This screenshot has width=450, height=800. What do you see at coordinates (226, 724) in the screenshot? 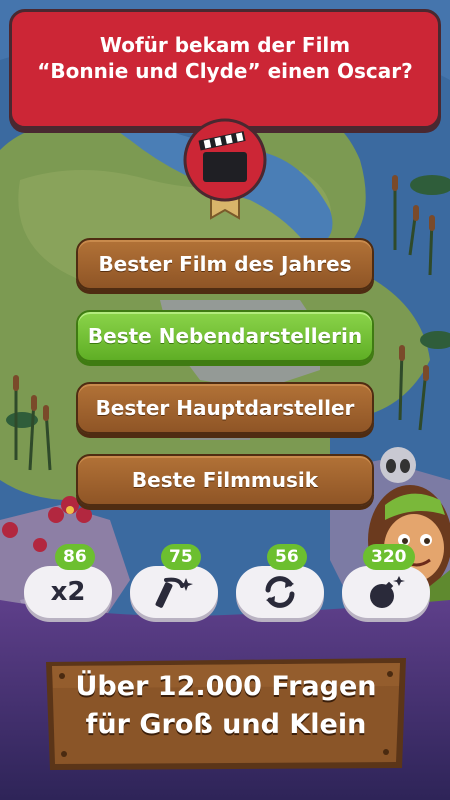
I see `banner-line2: für Groß und Klein` at bounding box center [226, 724].